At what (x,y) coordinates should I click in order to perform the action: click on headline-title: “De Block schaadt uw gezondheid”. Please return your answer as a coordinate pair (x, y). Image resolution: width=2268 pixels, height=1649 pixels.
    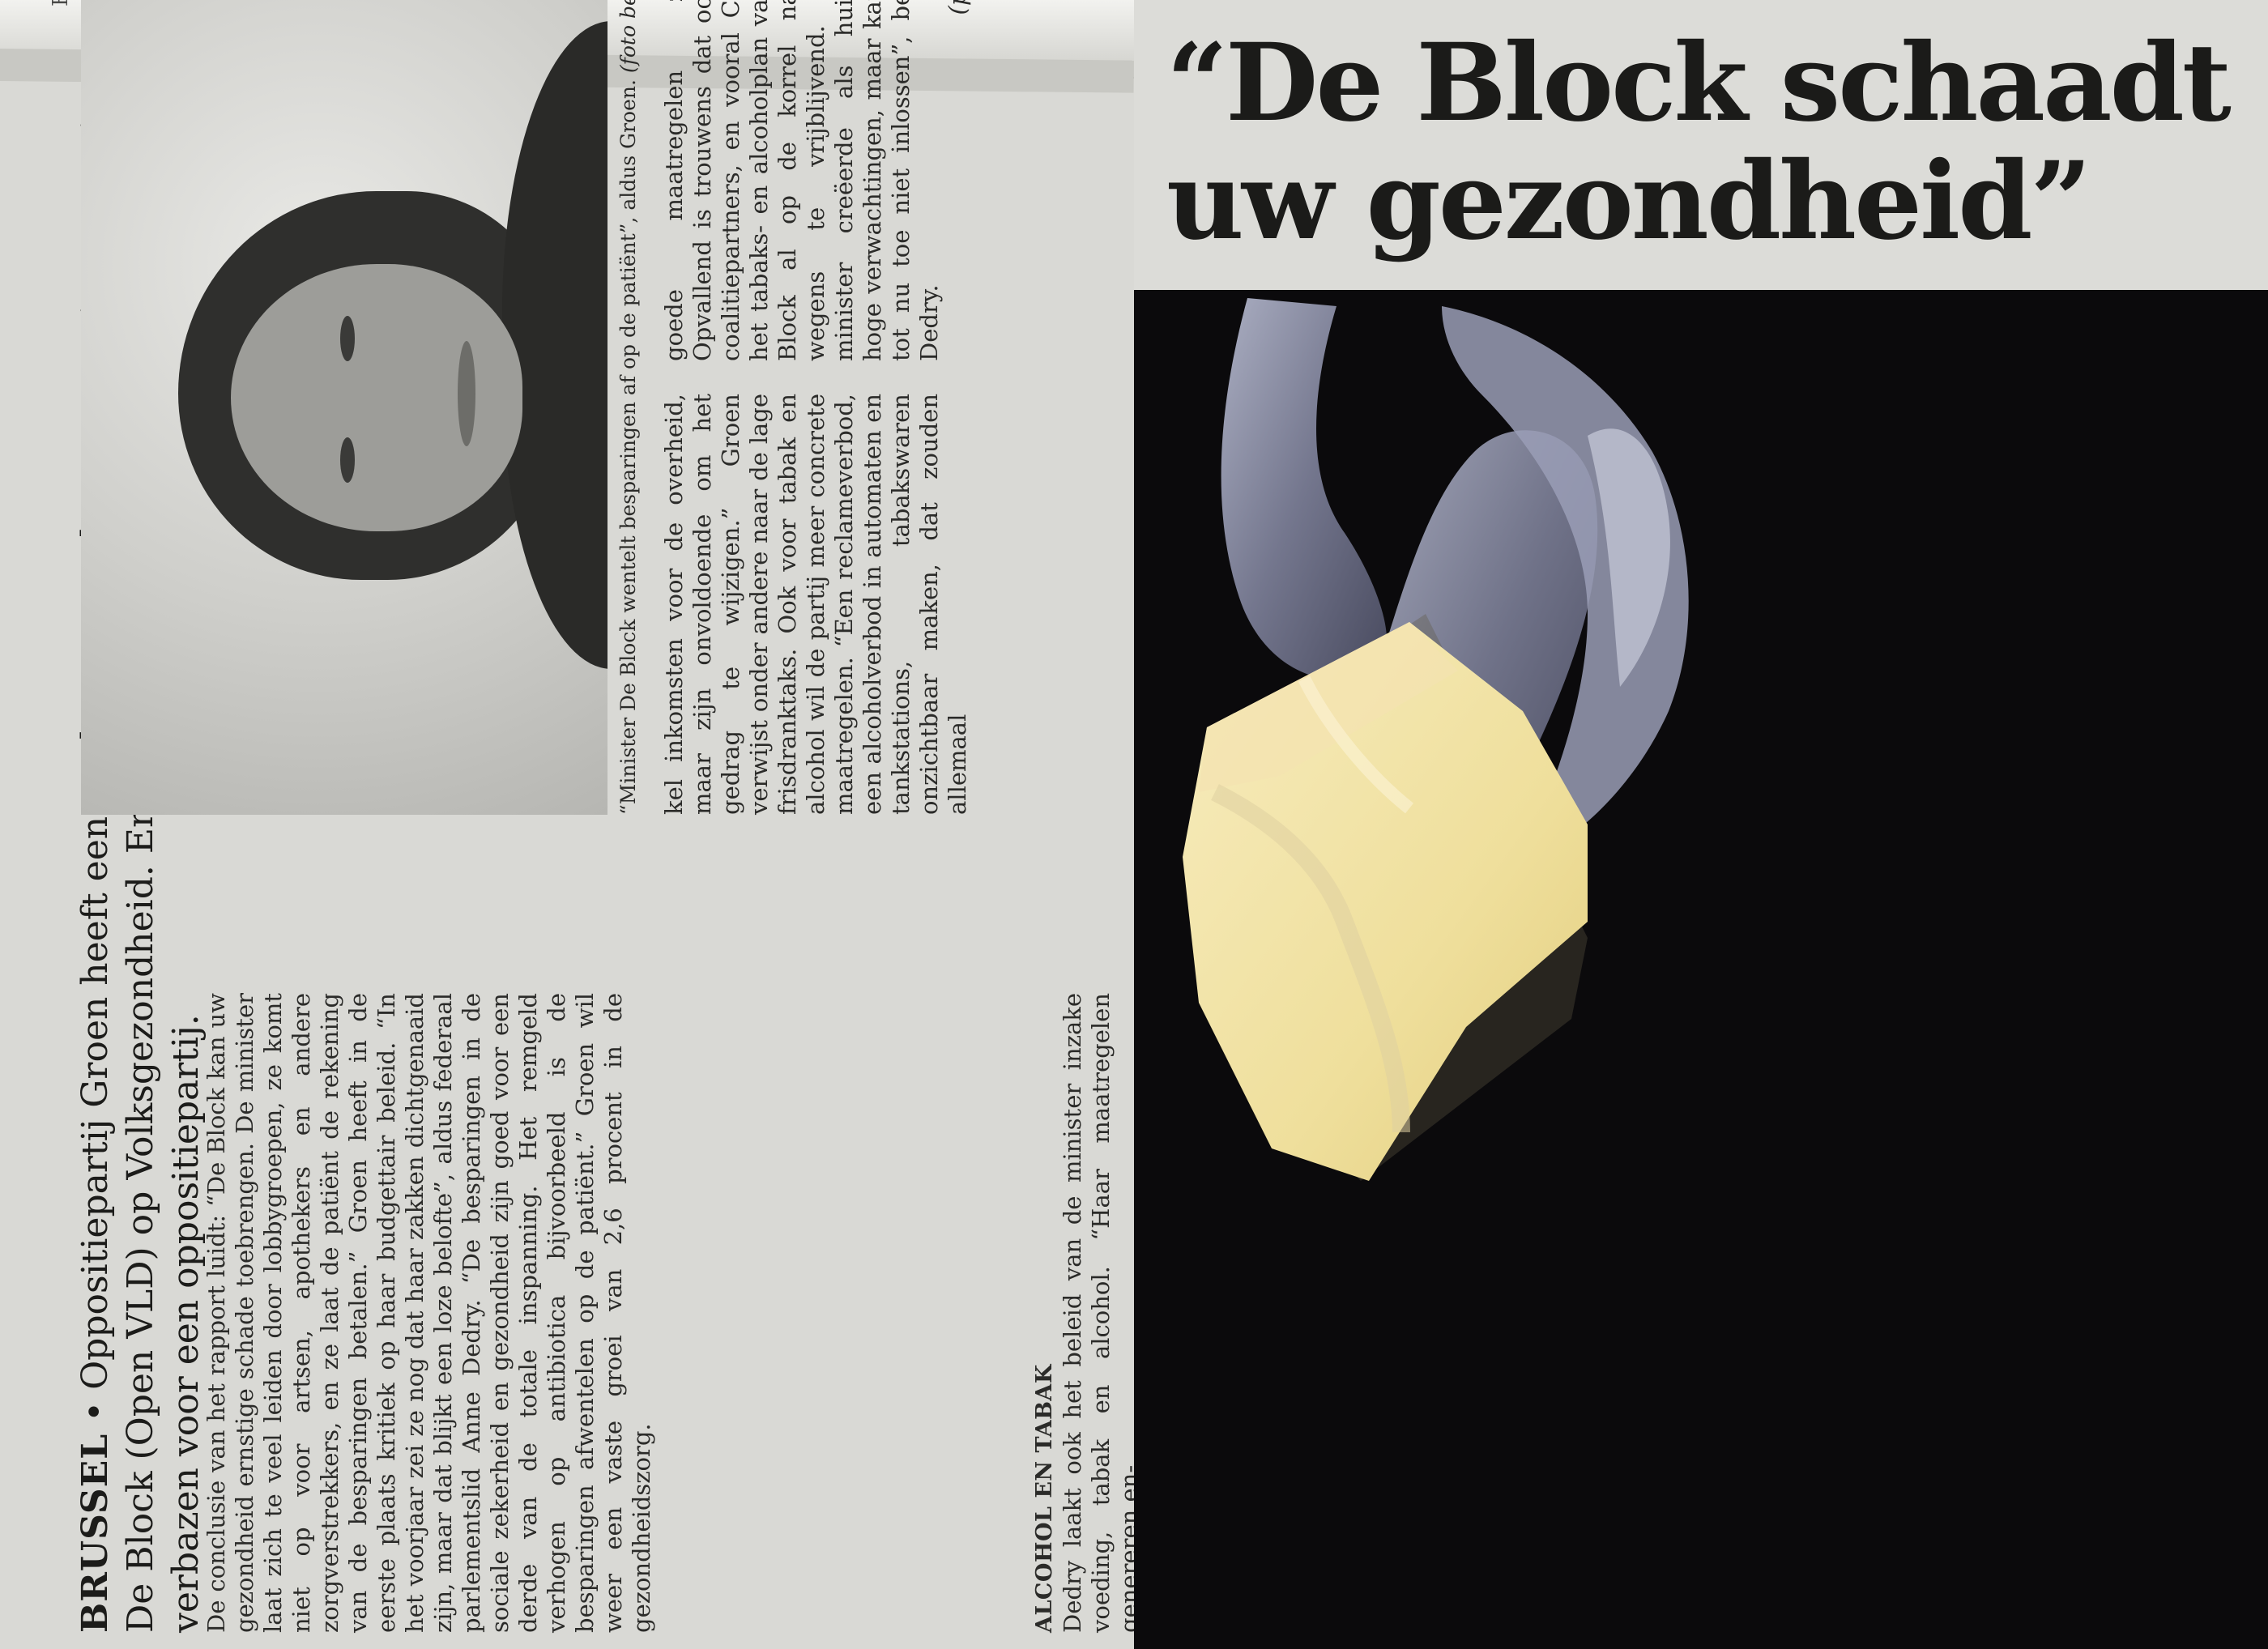
    Looking at the image, I should click on (1699, 142).